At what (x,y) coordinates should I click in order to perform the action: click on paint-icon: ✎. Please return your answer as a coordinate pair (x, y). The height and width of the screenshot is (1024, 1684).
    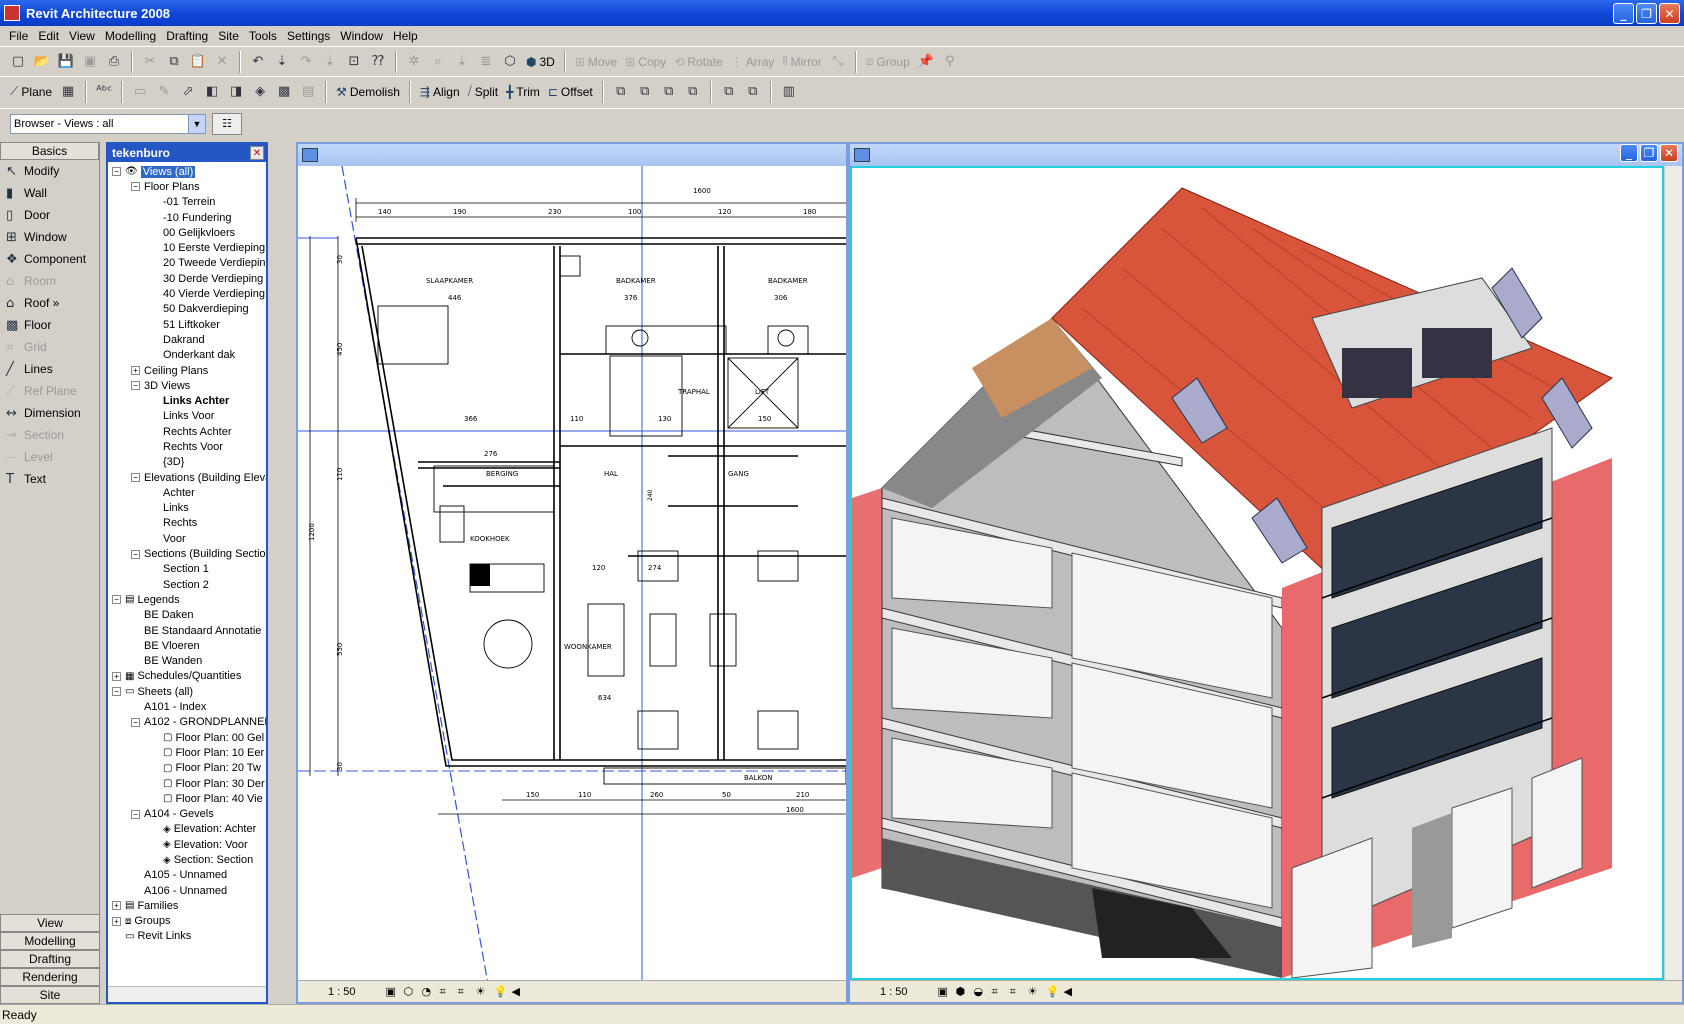
    Looking at the image, I should click on (164, 92).